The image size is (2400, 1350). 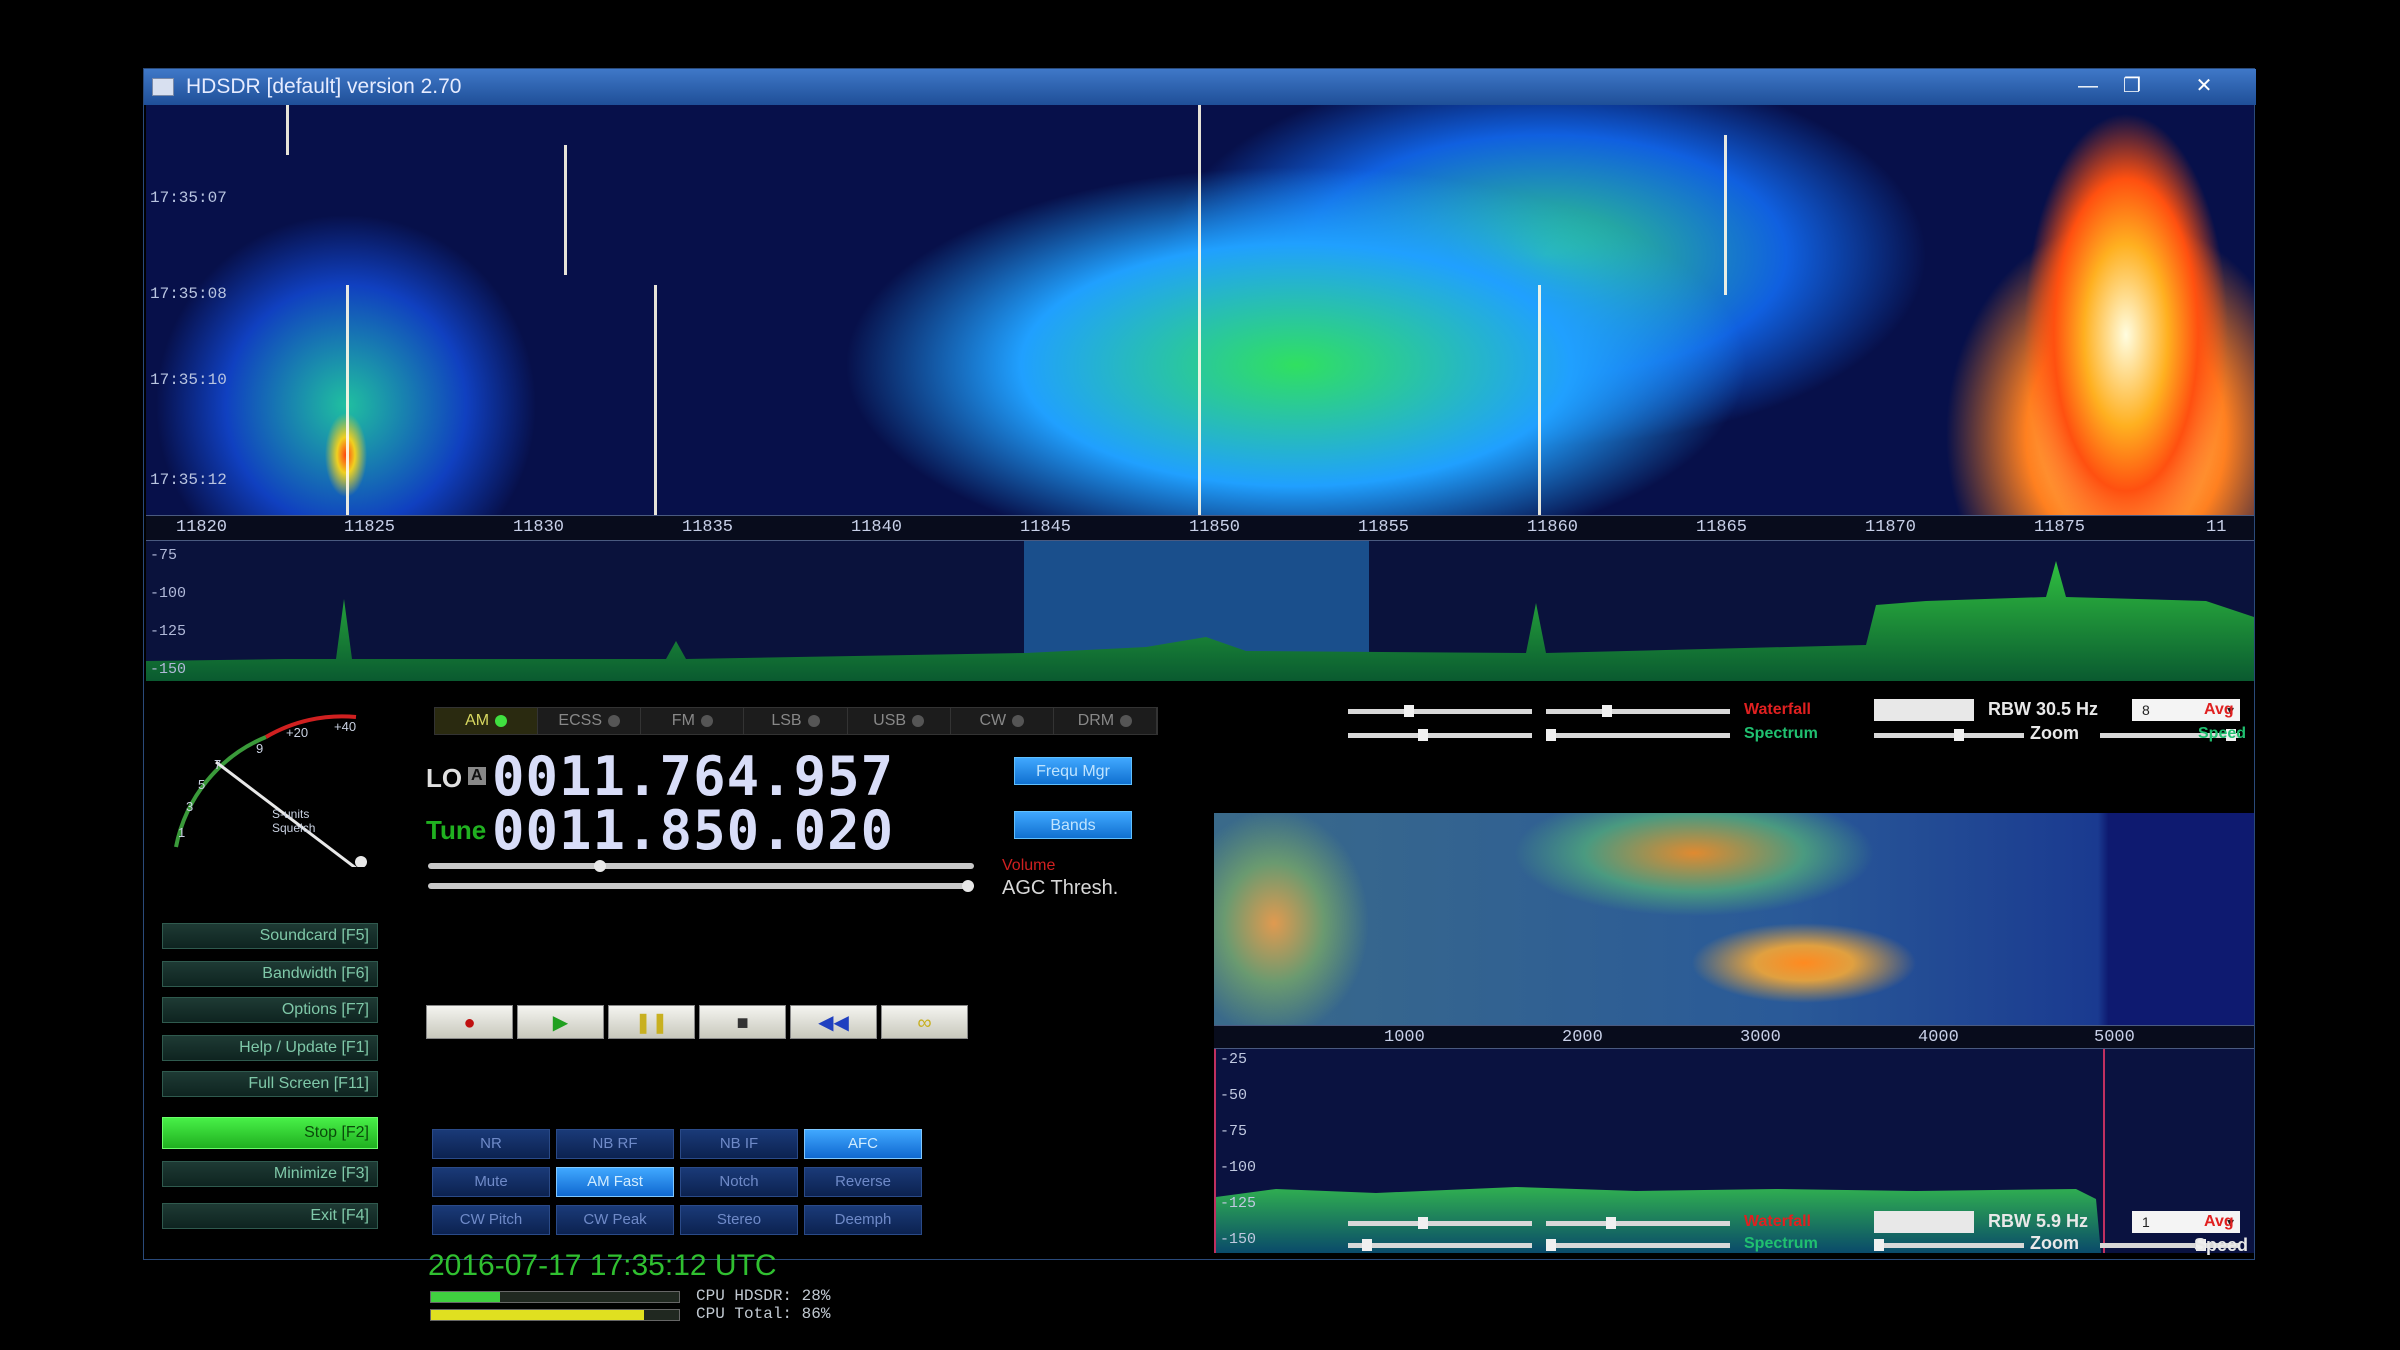 I want to click on mute-button: Mute, so click(x=491, y=1182).